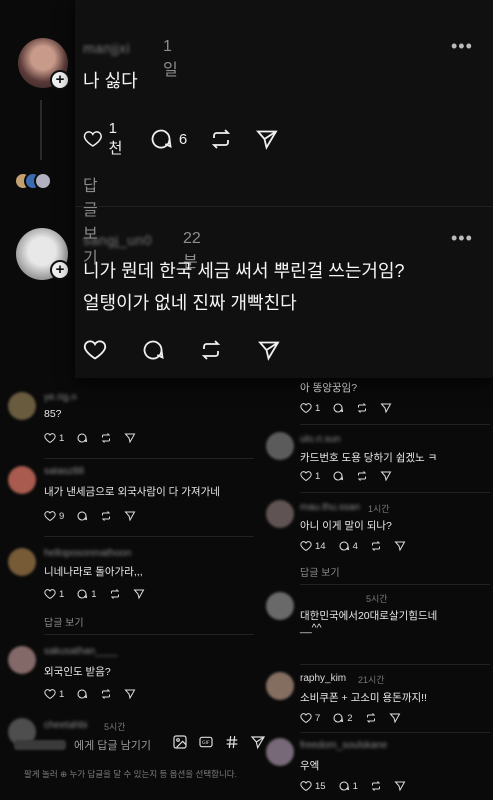 The width and height of the screenshot is (493, 800). Describe the element at coordinates (117, 240) in the screenshot. I see `username: sangj_un0` at that location.